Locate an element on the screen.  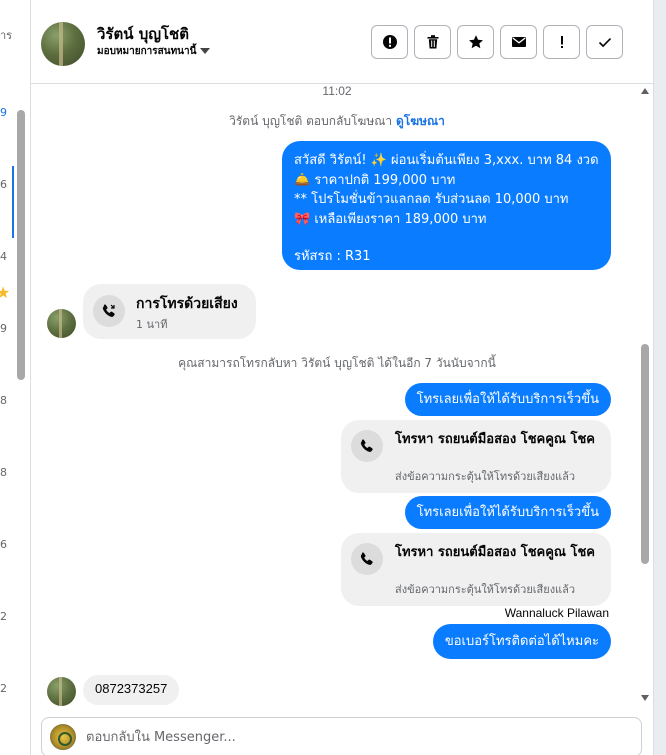
page-edge is located at coordinates (659, 377).